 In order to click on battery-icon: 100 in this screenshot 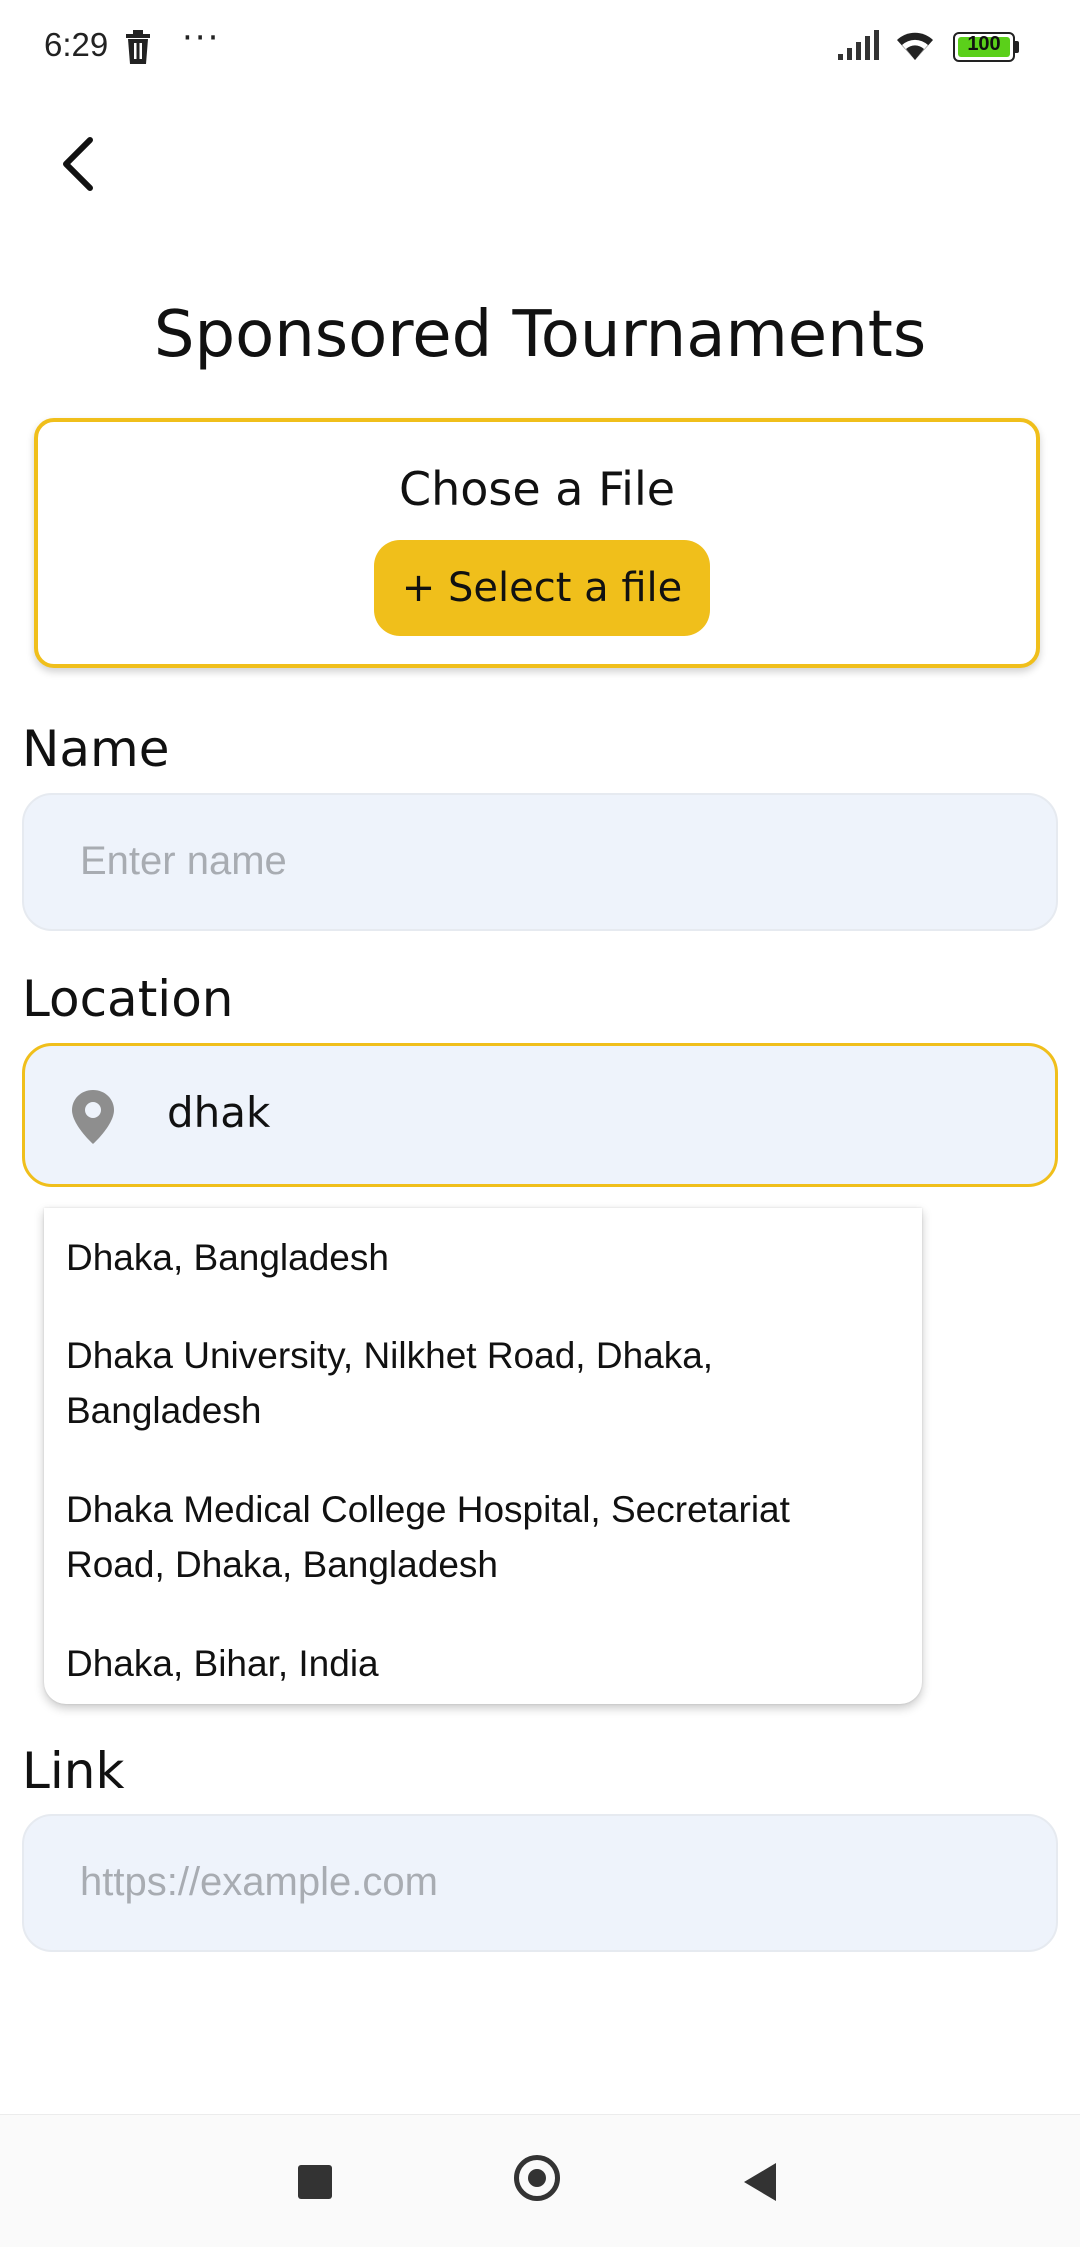, I will do `click(986, 47)`.